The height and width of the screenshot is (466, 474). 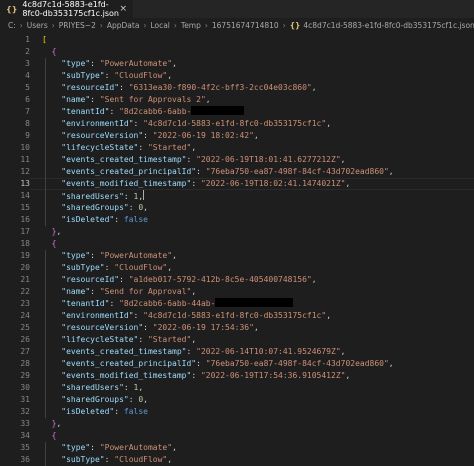 What do you see at coordinates (90, 87) in the screenshot?
I see `code-token: "resourceId"` at bounding box center [90, 87].